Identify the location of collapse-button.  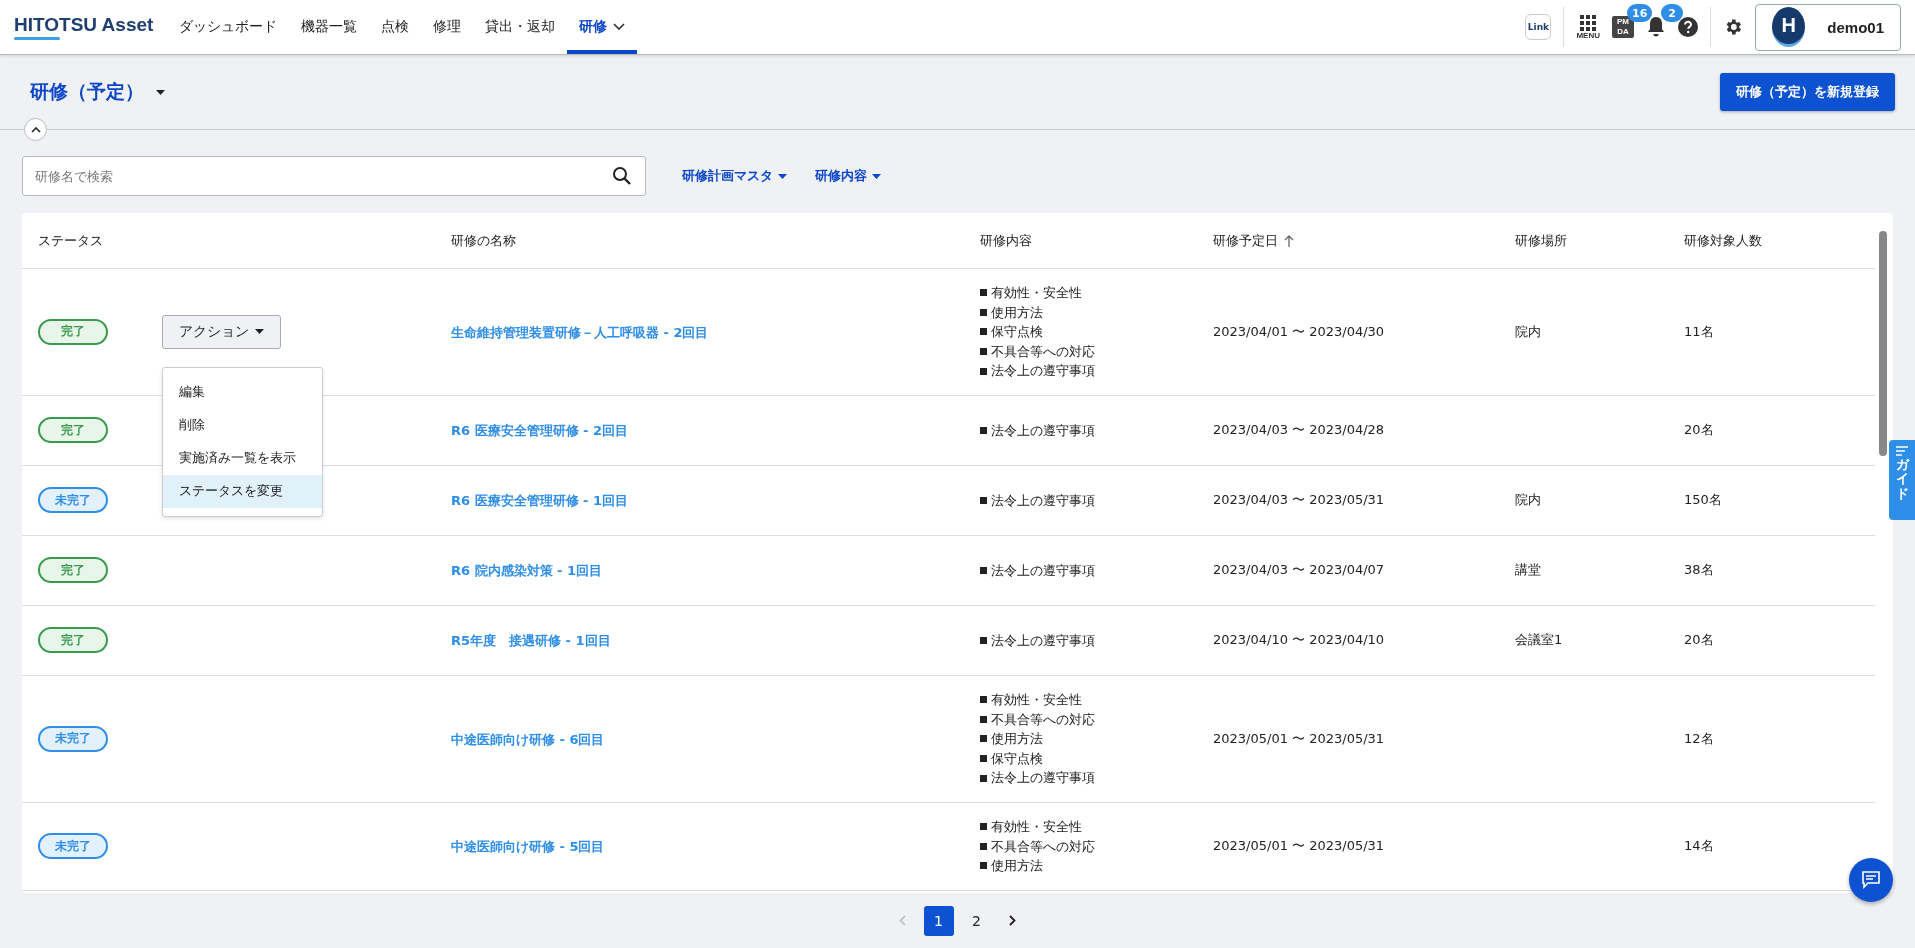
(35, 129).